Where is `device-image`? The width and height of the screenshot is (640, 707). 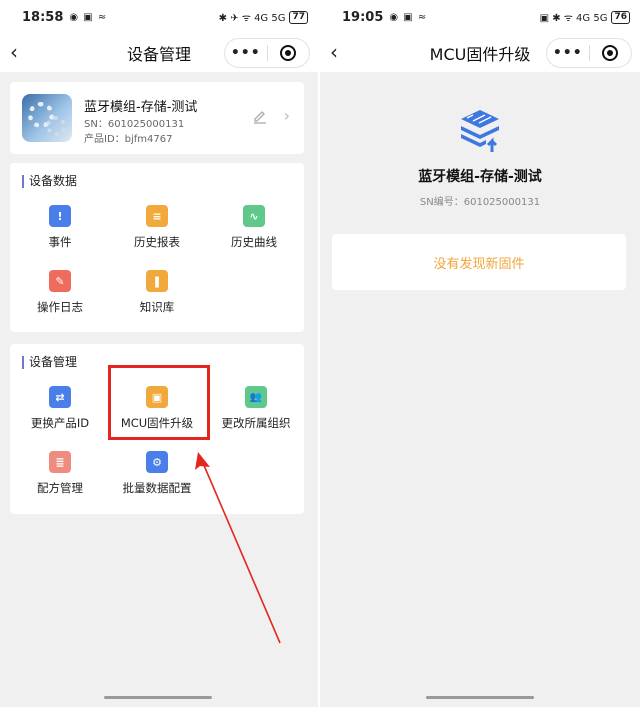 device-image is located at coordinates (47, 118).